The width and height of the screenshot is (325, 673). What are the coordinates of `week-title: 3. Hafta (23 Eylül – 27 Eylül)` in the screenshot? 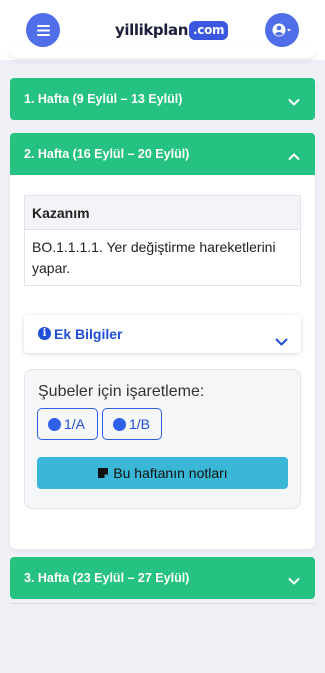 It's located at (107, 578).